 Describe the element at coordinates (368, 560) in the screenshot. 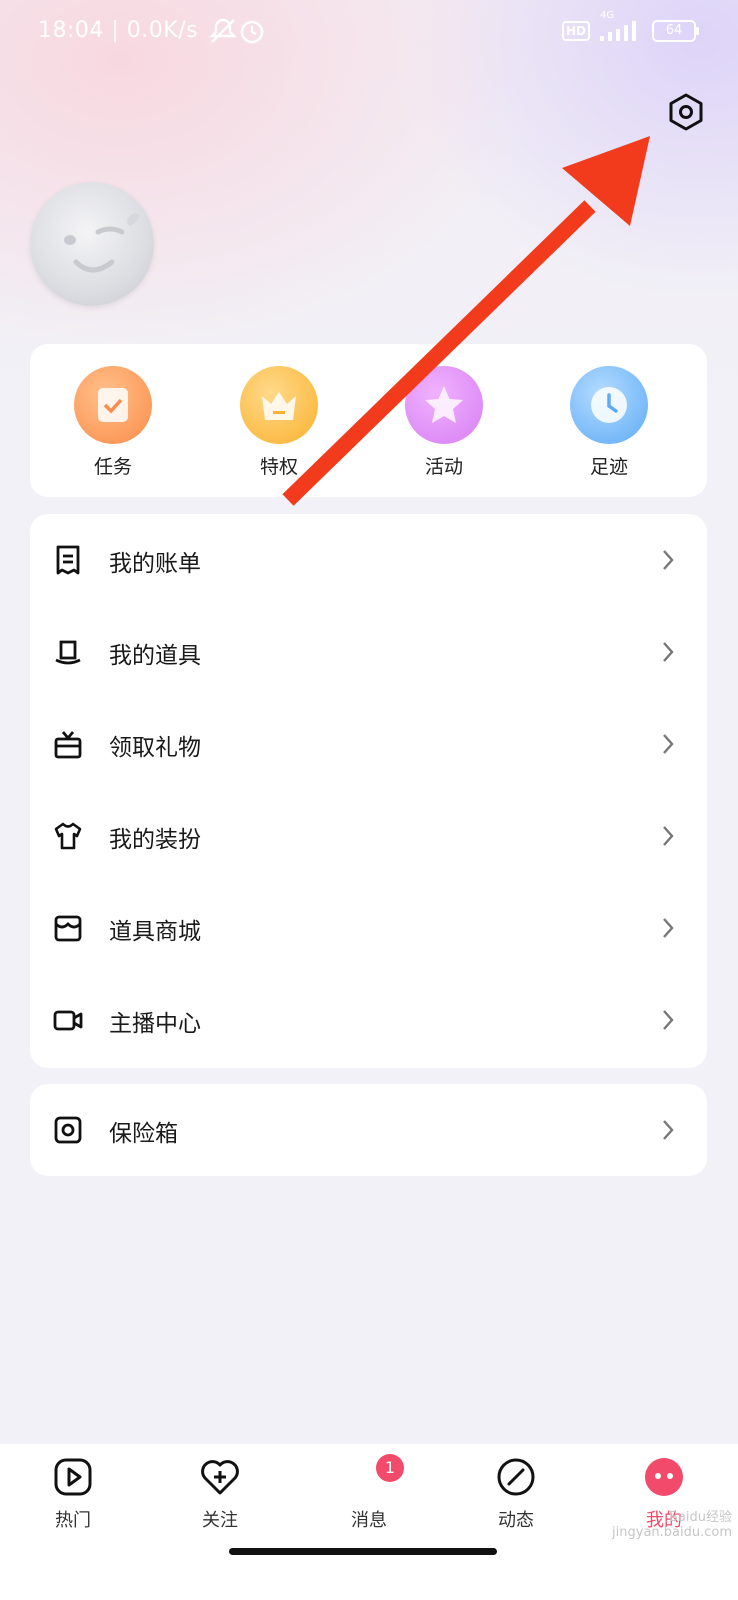

I see `menu-item-bills: 我的账单` at that location.